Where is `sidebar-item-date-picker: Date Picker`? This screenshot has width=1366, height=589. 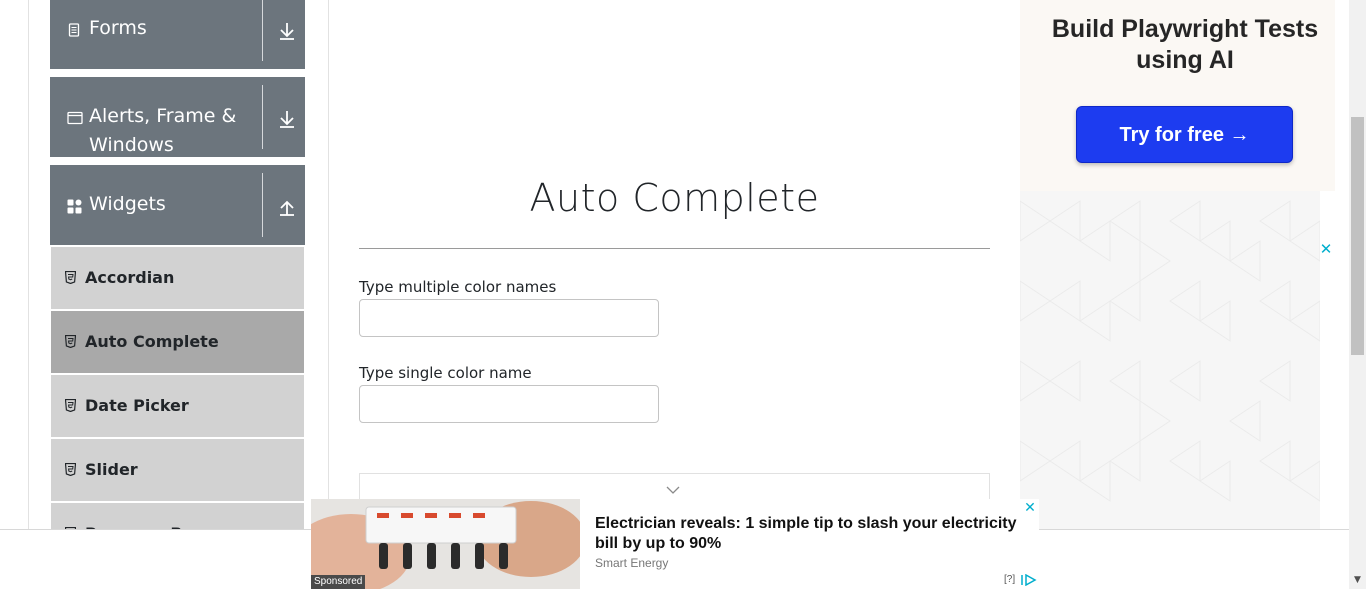
sidebar-item-date-picker: Date Picker is located at coordinates (177, 406).